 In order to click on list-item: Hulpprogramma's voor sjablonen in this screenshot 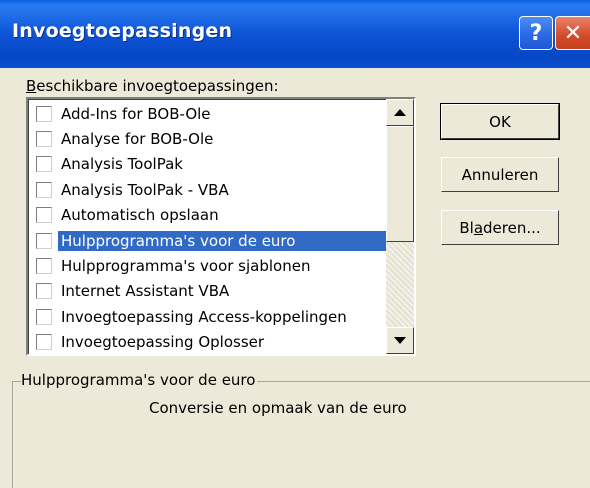, I will do `click(209, 265)`.